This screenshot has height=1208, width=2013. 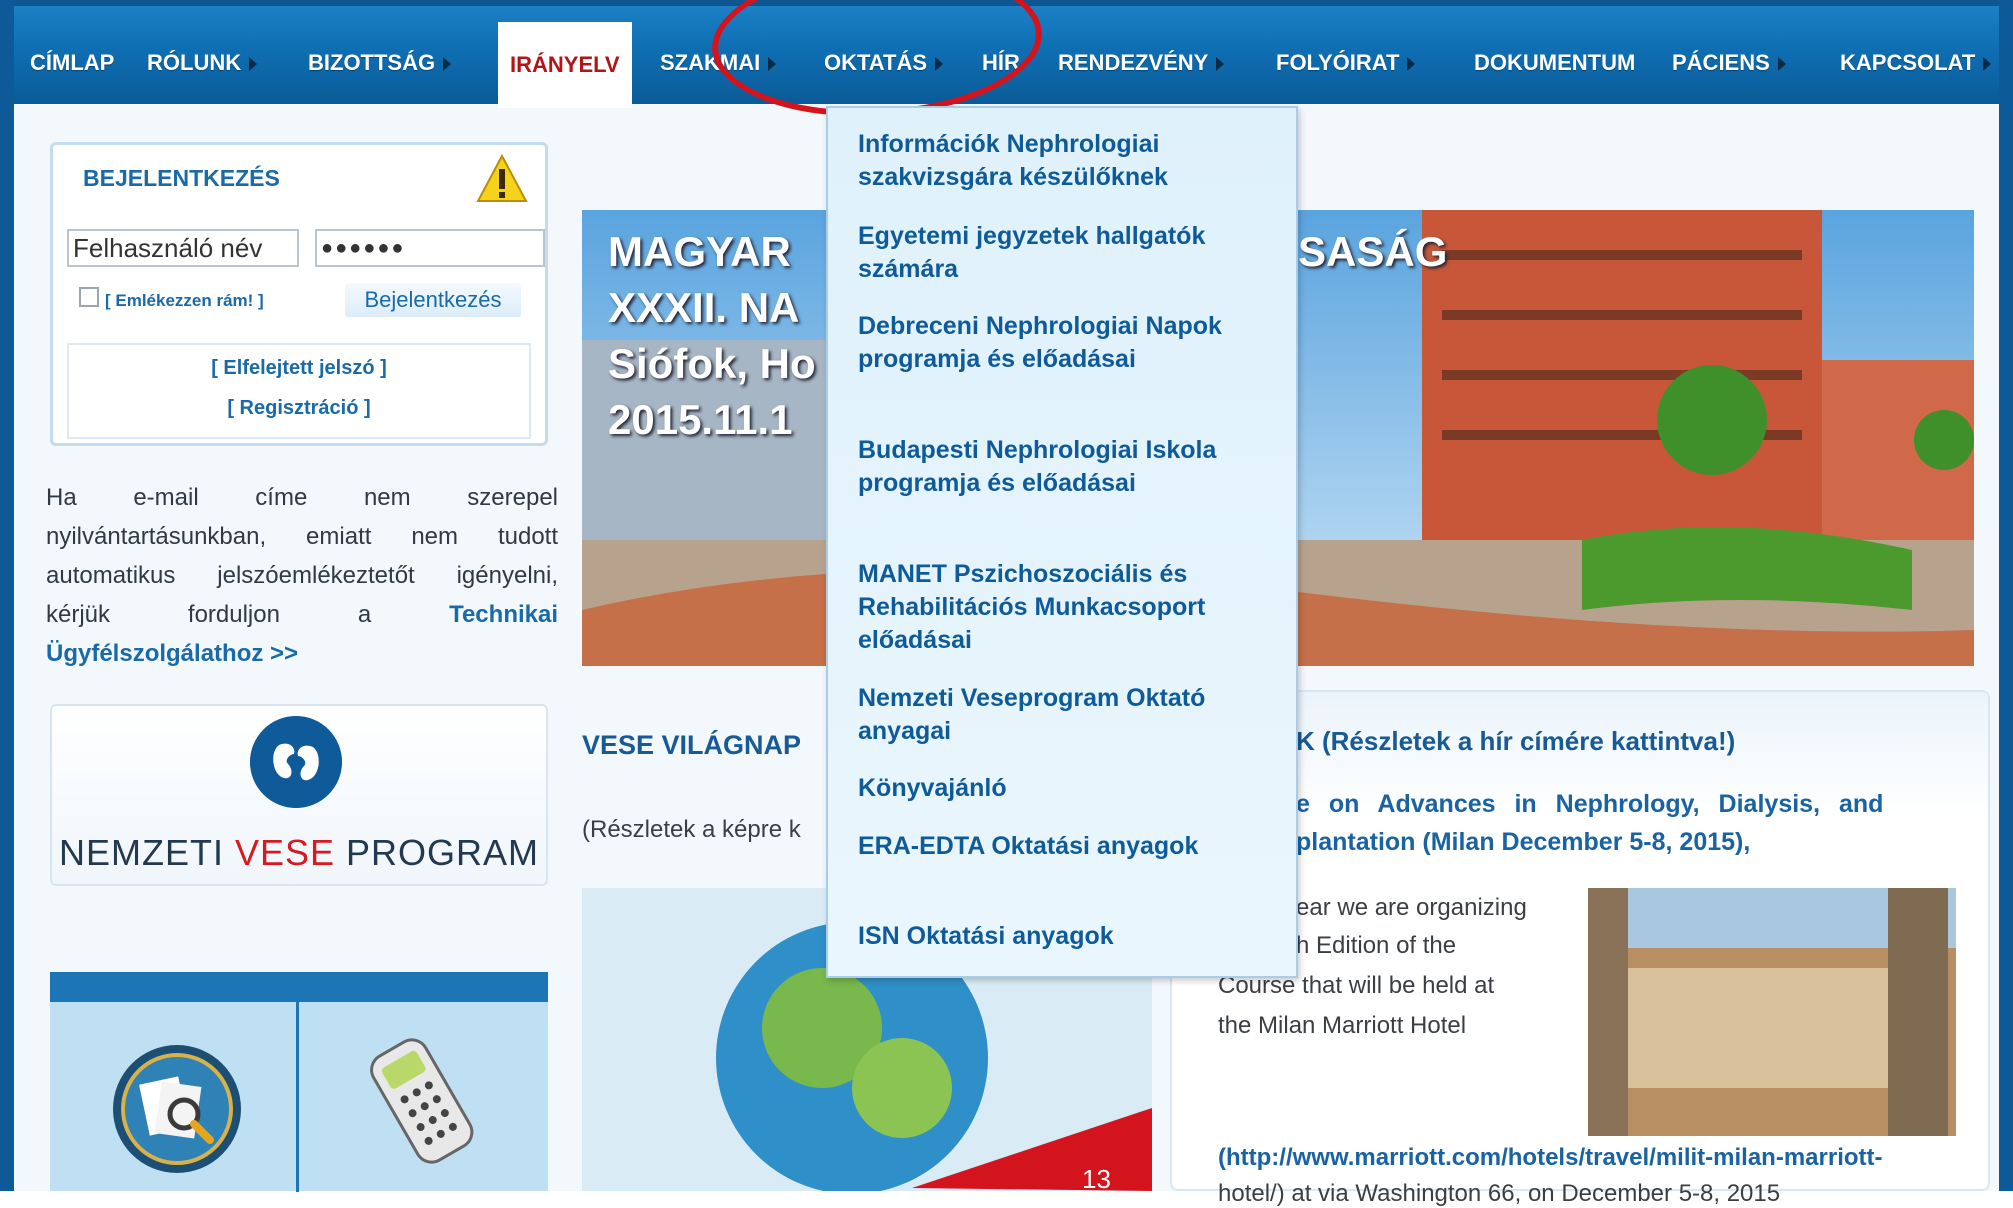 I want to click on national-kidney-program-banner: NEMZETI VESE PROGRAM, so click(x=299, y=795).